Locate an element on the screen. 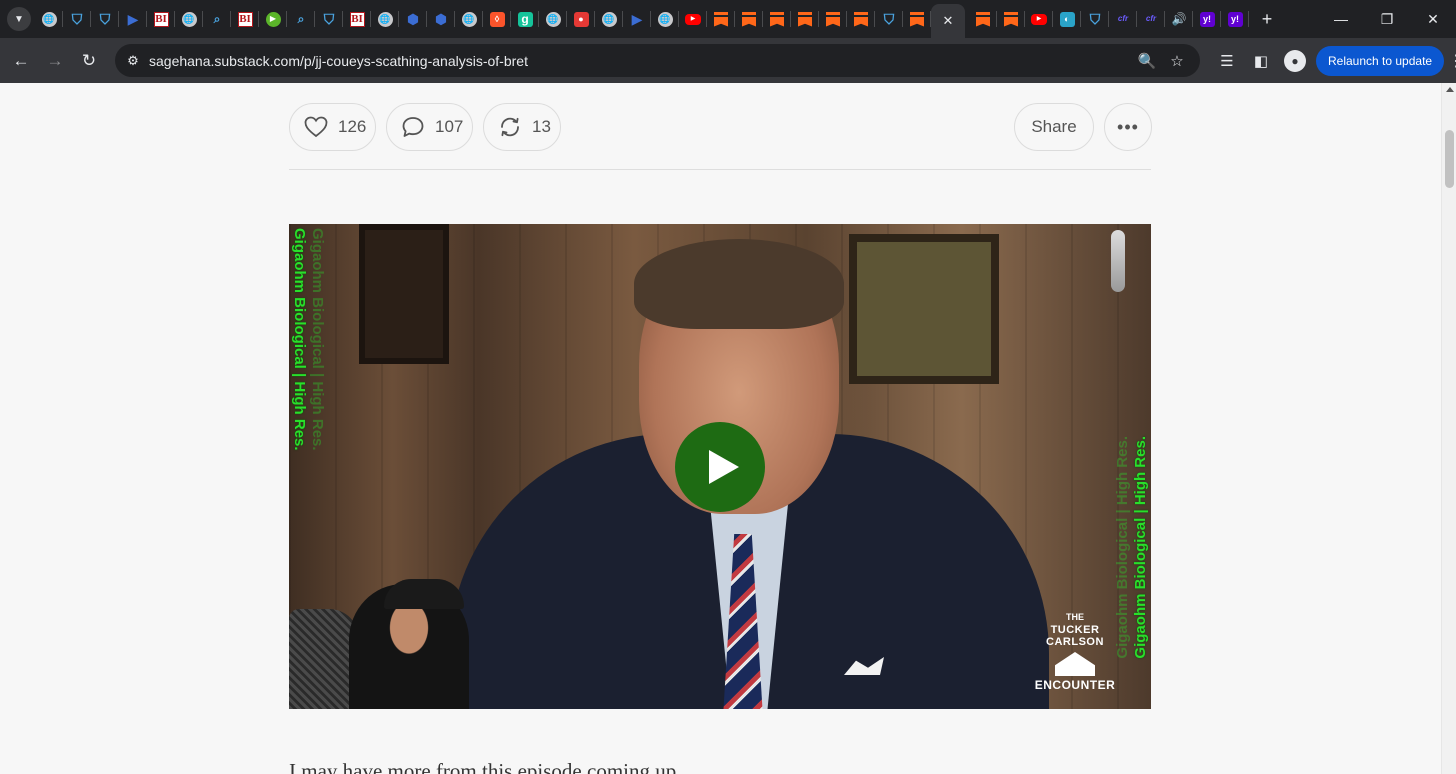 The width and height of the screenshot is (1456, 774). site-info-icon: ⚙ is located at coordinates (133, 61).